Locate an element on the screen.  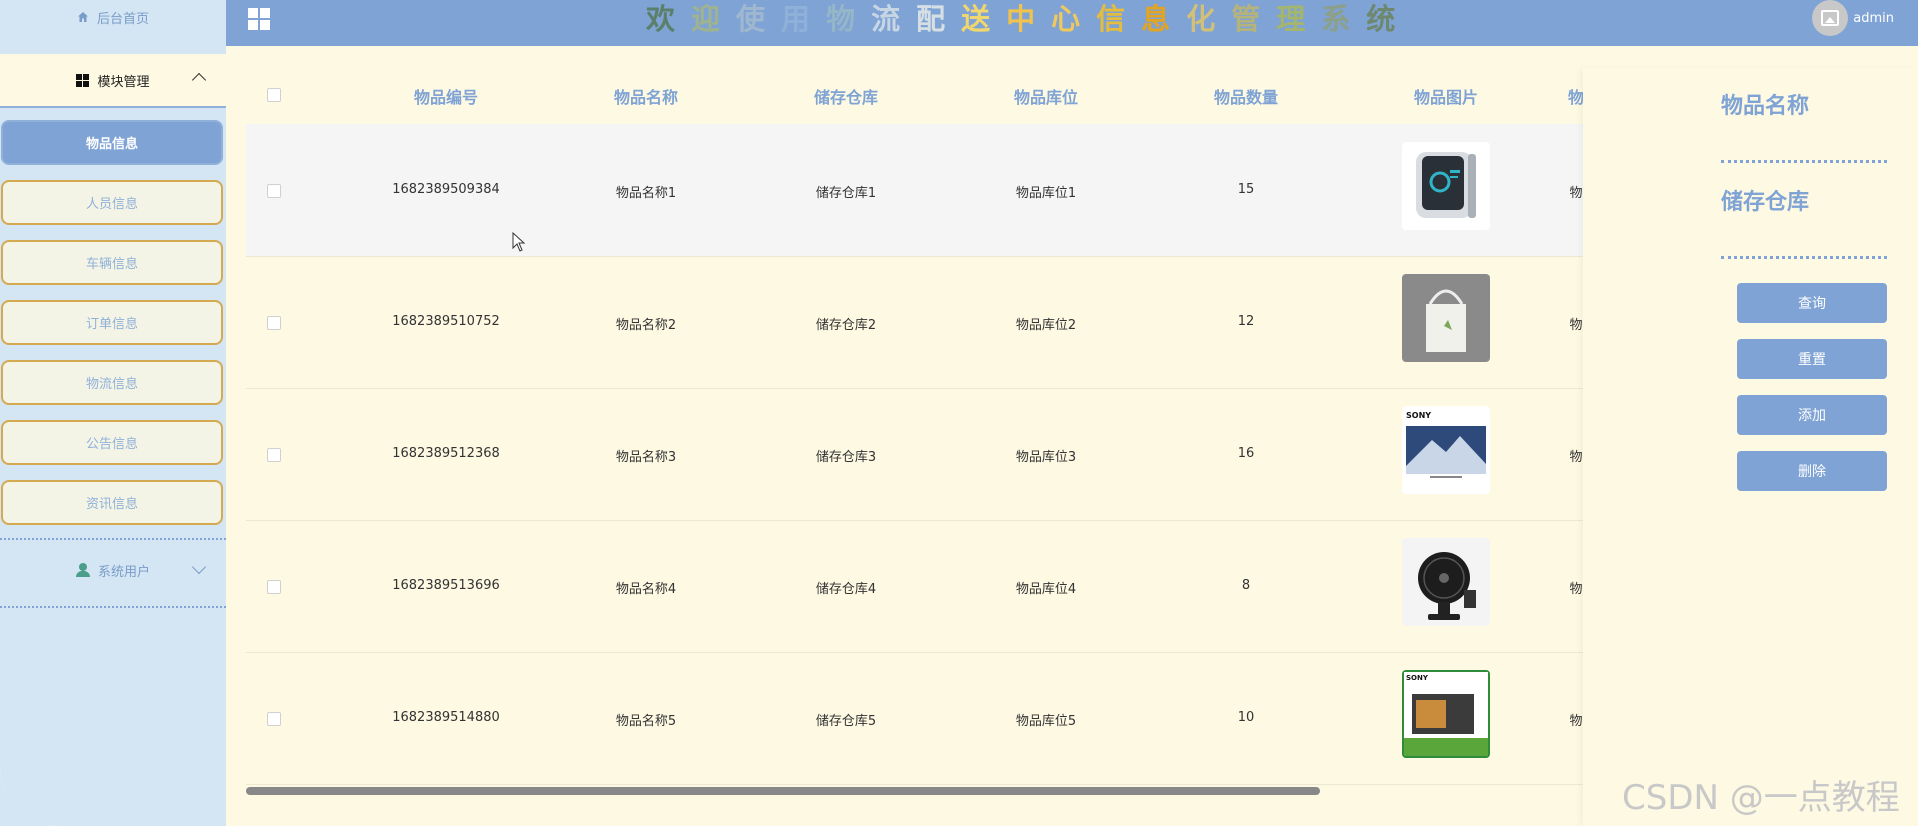
cell-quantity: 16 is located at coordinates (1246, 453).